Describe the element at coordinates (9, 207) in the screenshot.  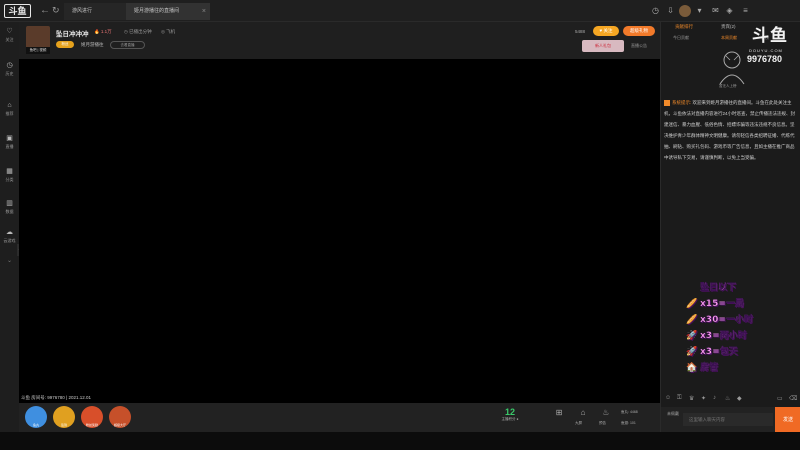
I see `sidebar-item-data: ▥ 数据` at that location.